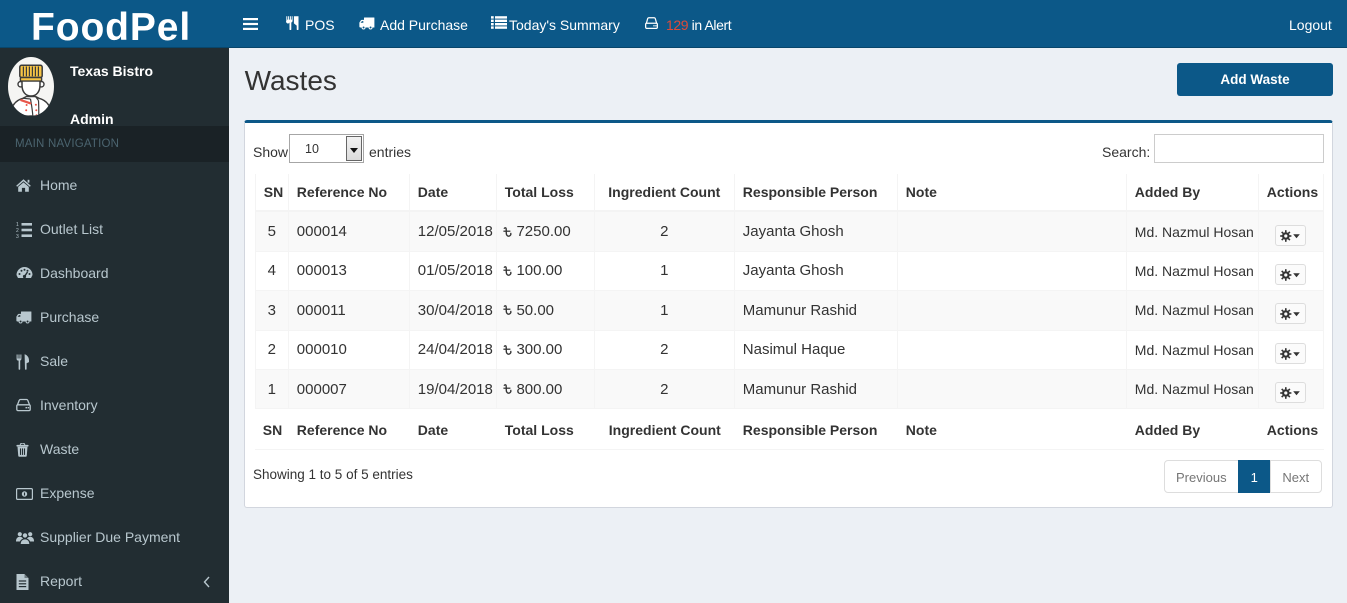 Image resolution: width=1347 pixels, height=603 pixels. I want to click on svg-text: 3, so click(17, 236).